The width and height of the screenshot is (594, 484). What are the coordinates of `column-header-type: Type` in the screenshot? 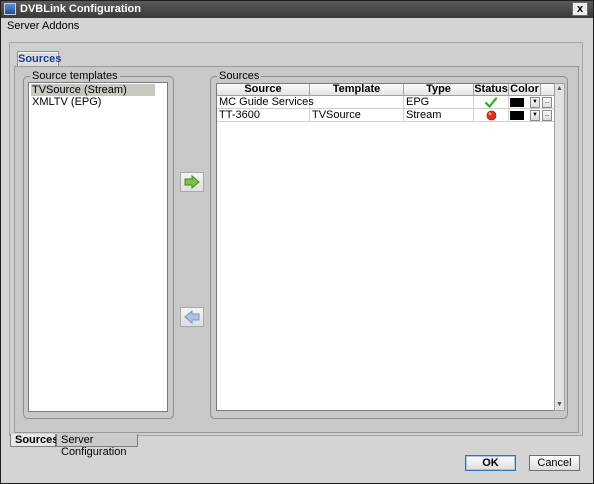 It's located at (439, 90).